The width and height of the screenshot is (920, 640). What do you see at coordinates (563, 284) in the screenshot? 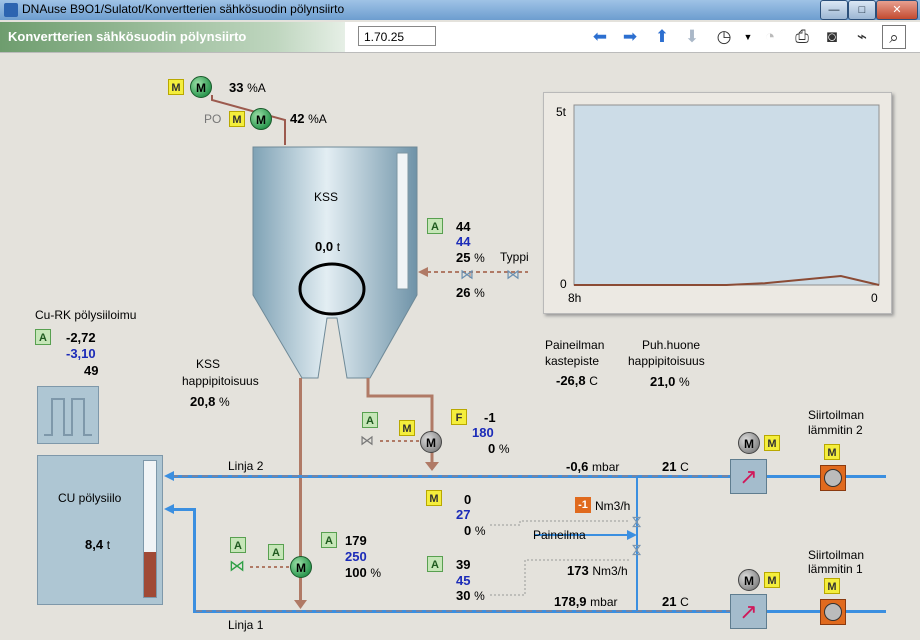
I see `y-tick-bottom: 0` at bounding box center [563, 284].